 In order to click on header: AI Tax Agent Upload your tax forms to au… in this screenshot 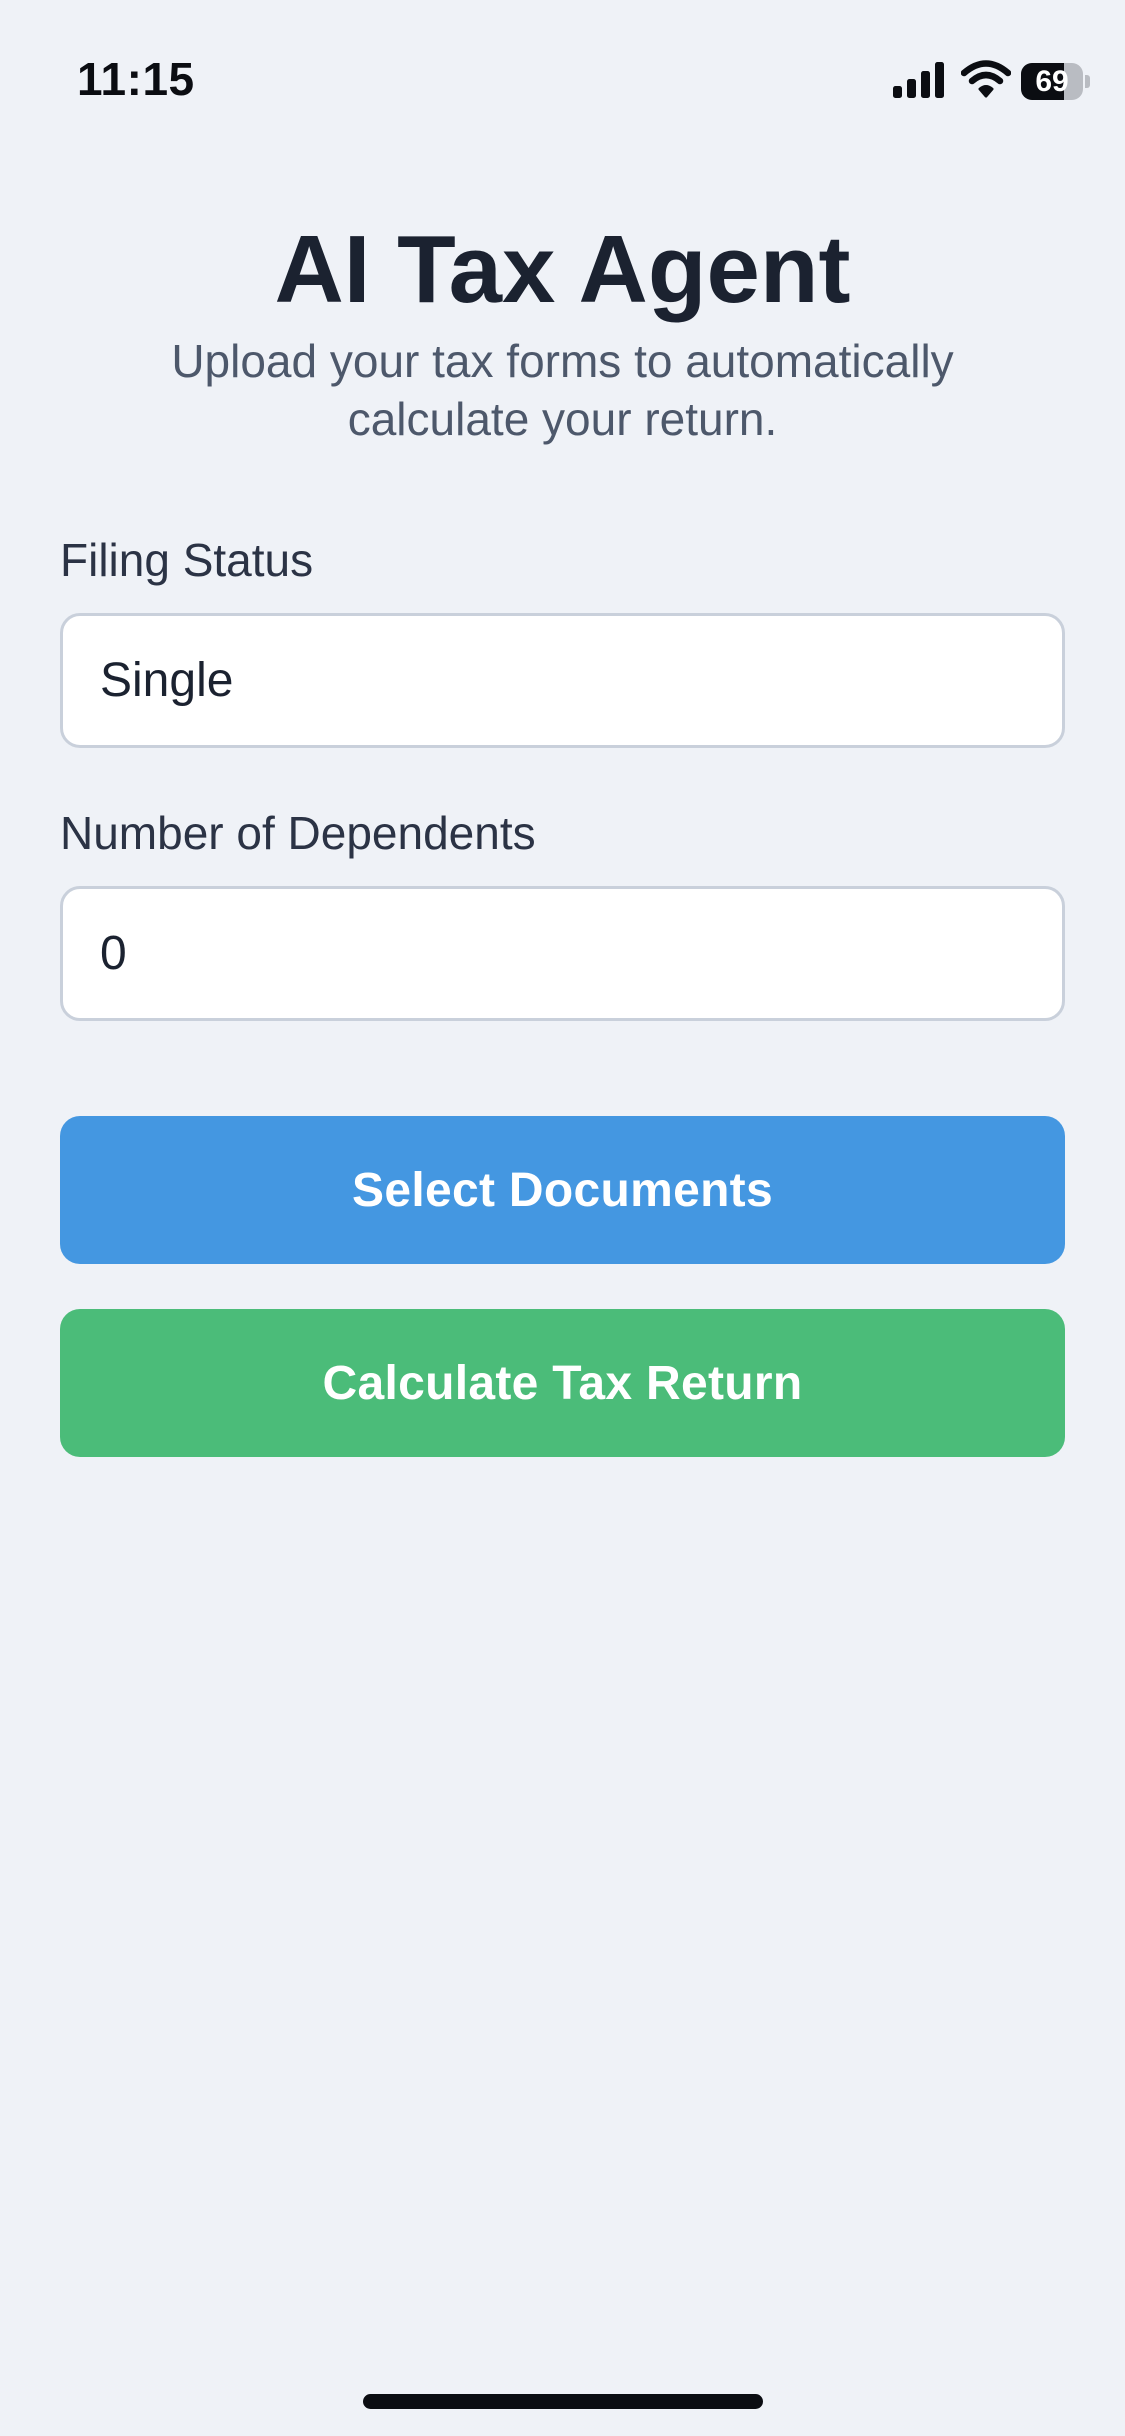, I will do `click(562, 329)`.